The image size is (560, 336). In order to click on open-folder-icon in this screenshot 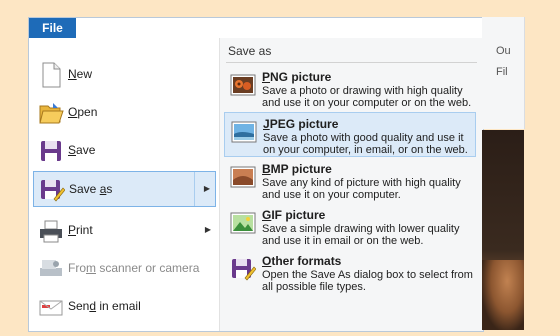, I will do `click(51, 113)`.